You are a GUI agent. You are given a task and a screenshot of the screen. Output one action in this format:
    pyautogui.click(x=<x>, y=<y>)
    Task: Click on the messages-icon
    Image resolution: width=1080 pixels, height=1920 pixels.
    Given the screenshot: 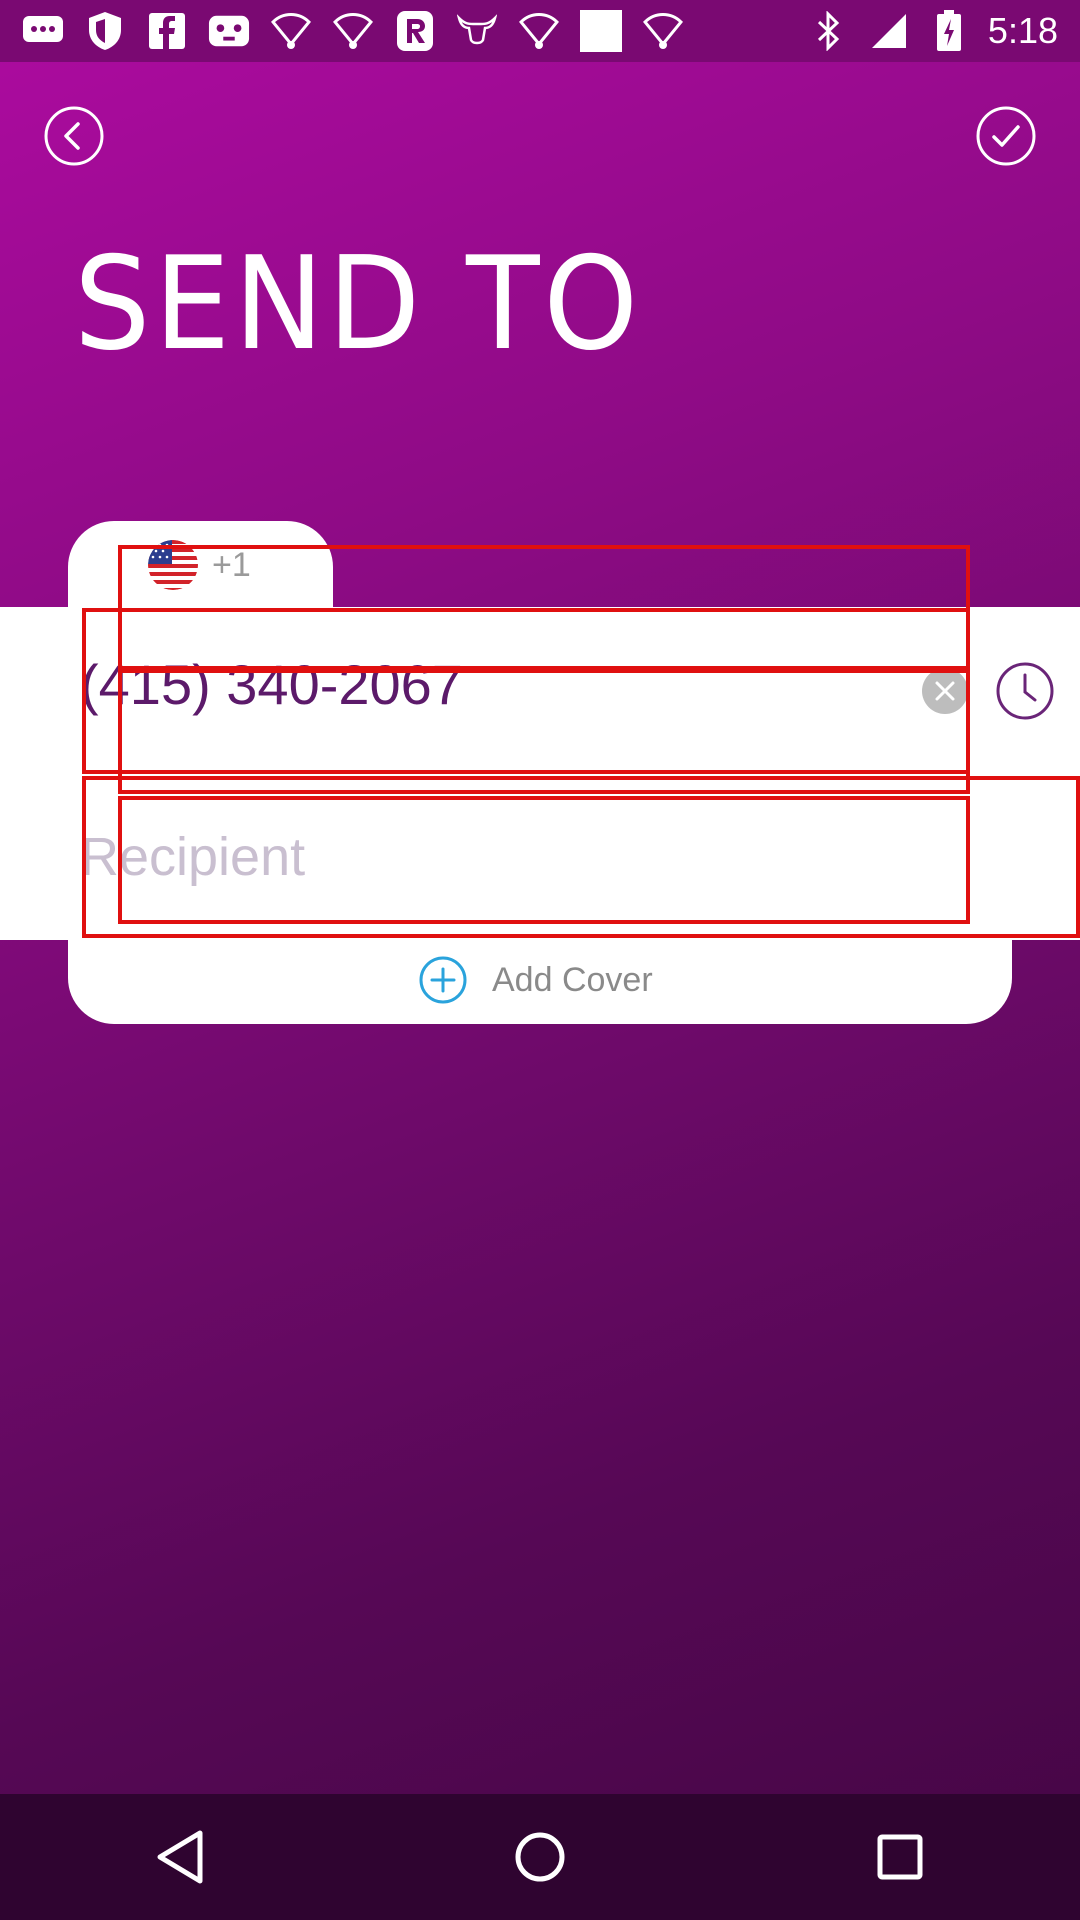 What is the action you would take?
    pyautogui.click(x=43, y=31)
    